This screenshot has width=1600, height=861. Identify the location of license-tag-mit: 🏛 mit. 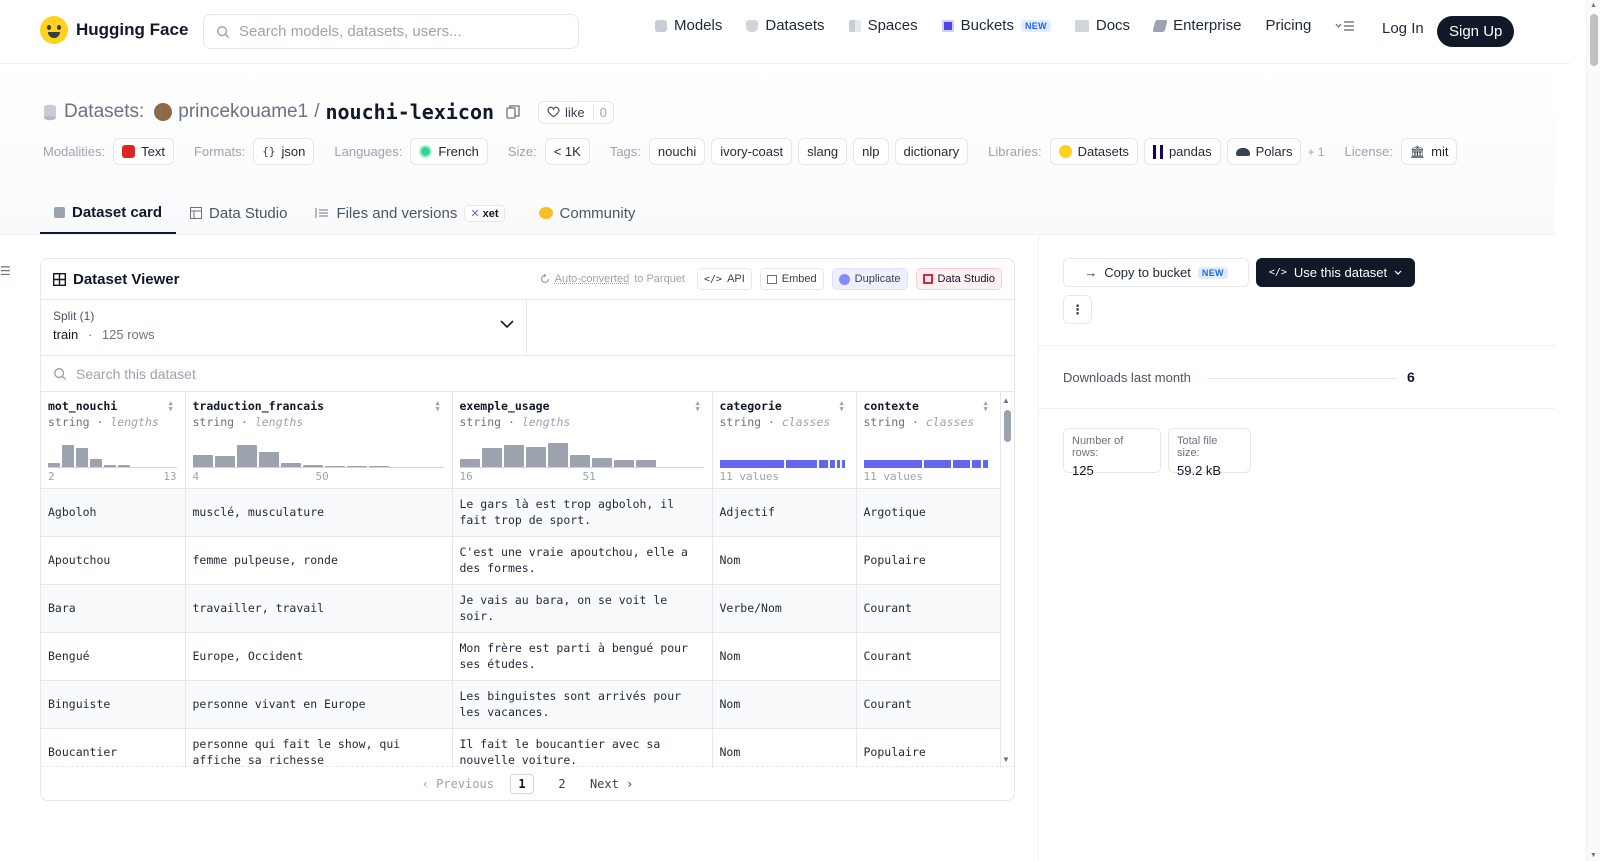
(1429, 151).